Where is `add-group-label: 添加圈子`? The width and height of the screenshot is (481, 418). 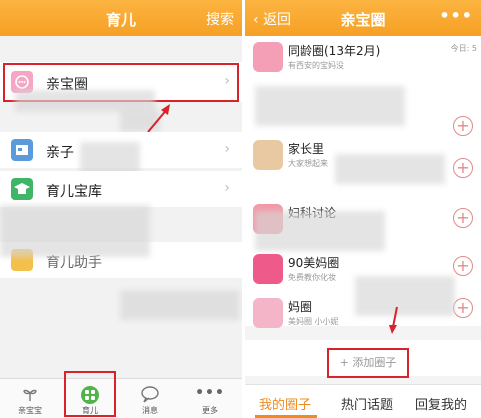
add-group-label: 添加圈子 is located at coordinates (374, 362).